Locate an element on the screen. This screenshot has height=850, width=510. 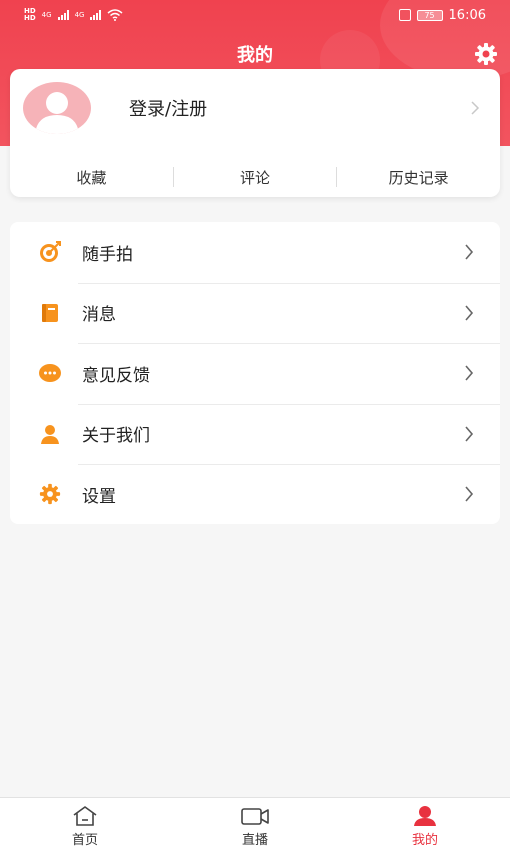
profile-card: 登录/注册 收藏 评论 历史记录 is located at coordinates (255, 133).